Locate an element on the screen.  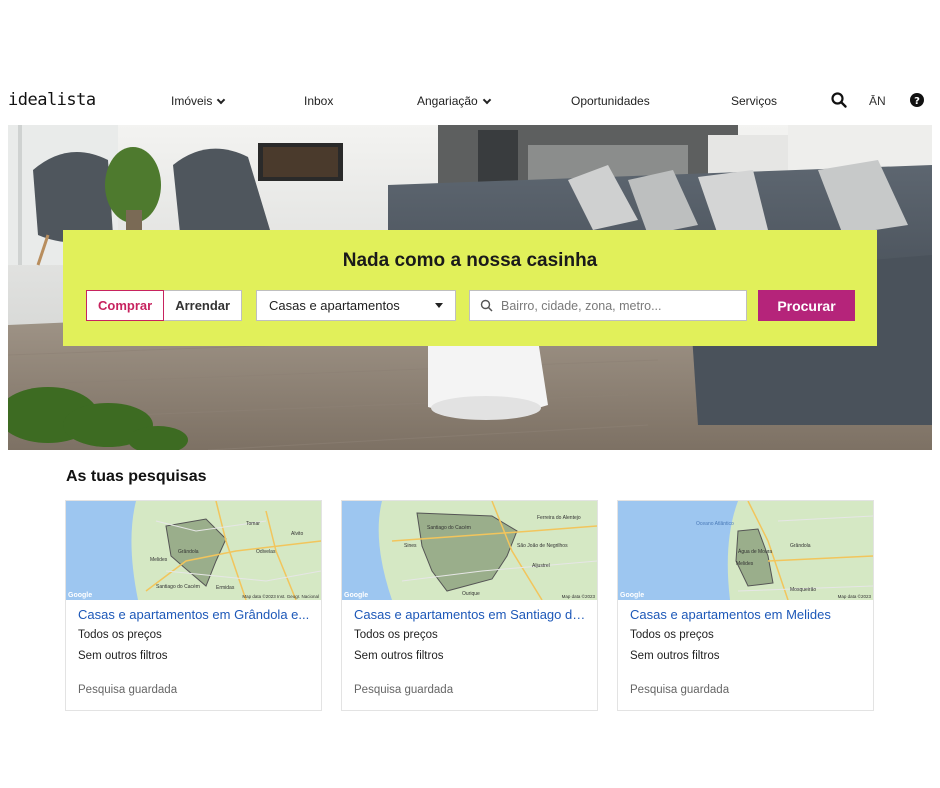
nav-angariacao: Angariação is located at coordinates (454, 101).